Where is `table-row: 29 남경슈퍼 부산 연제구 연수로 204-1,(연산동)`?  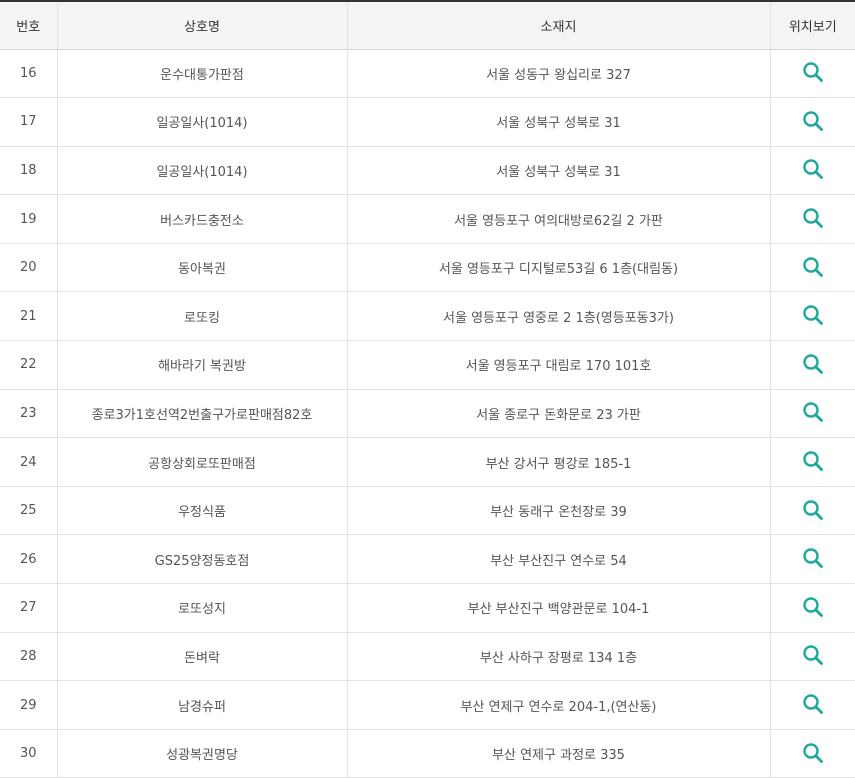 table-row: 29 남경슈퍼 부산 연제구 연수로 204-1,(연산동) is located at coordinates (427, 705).